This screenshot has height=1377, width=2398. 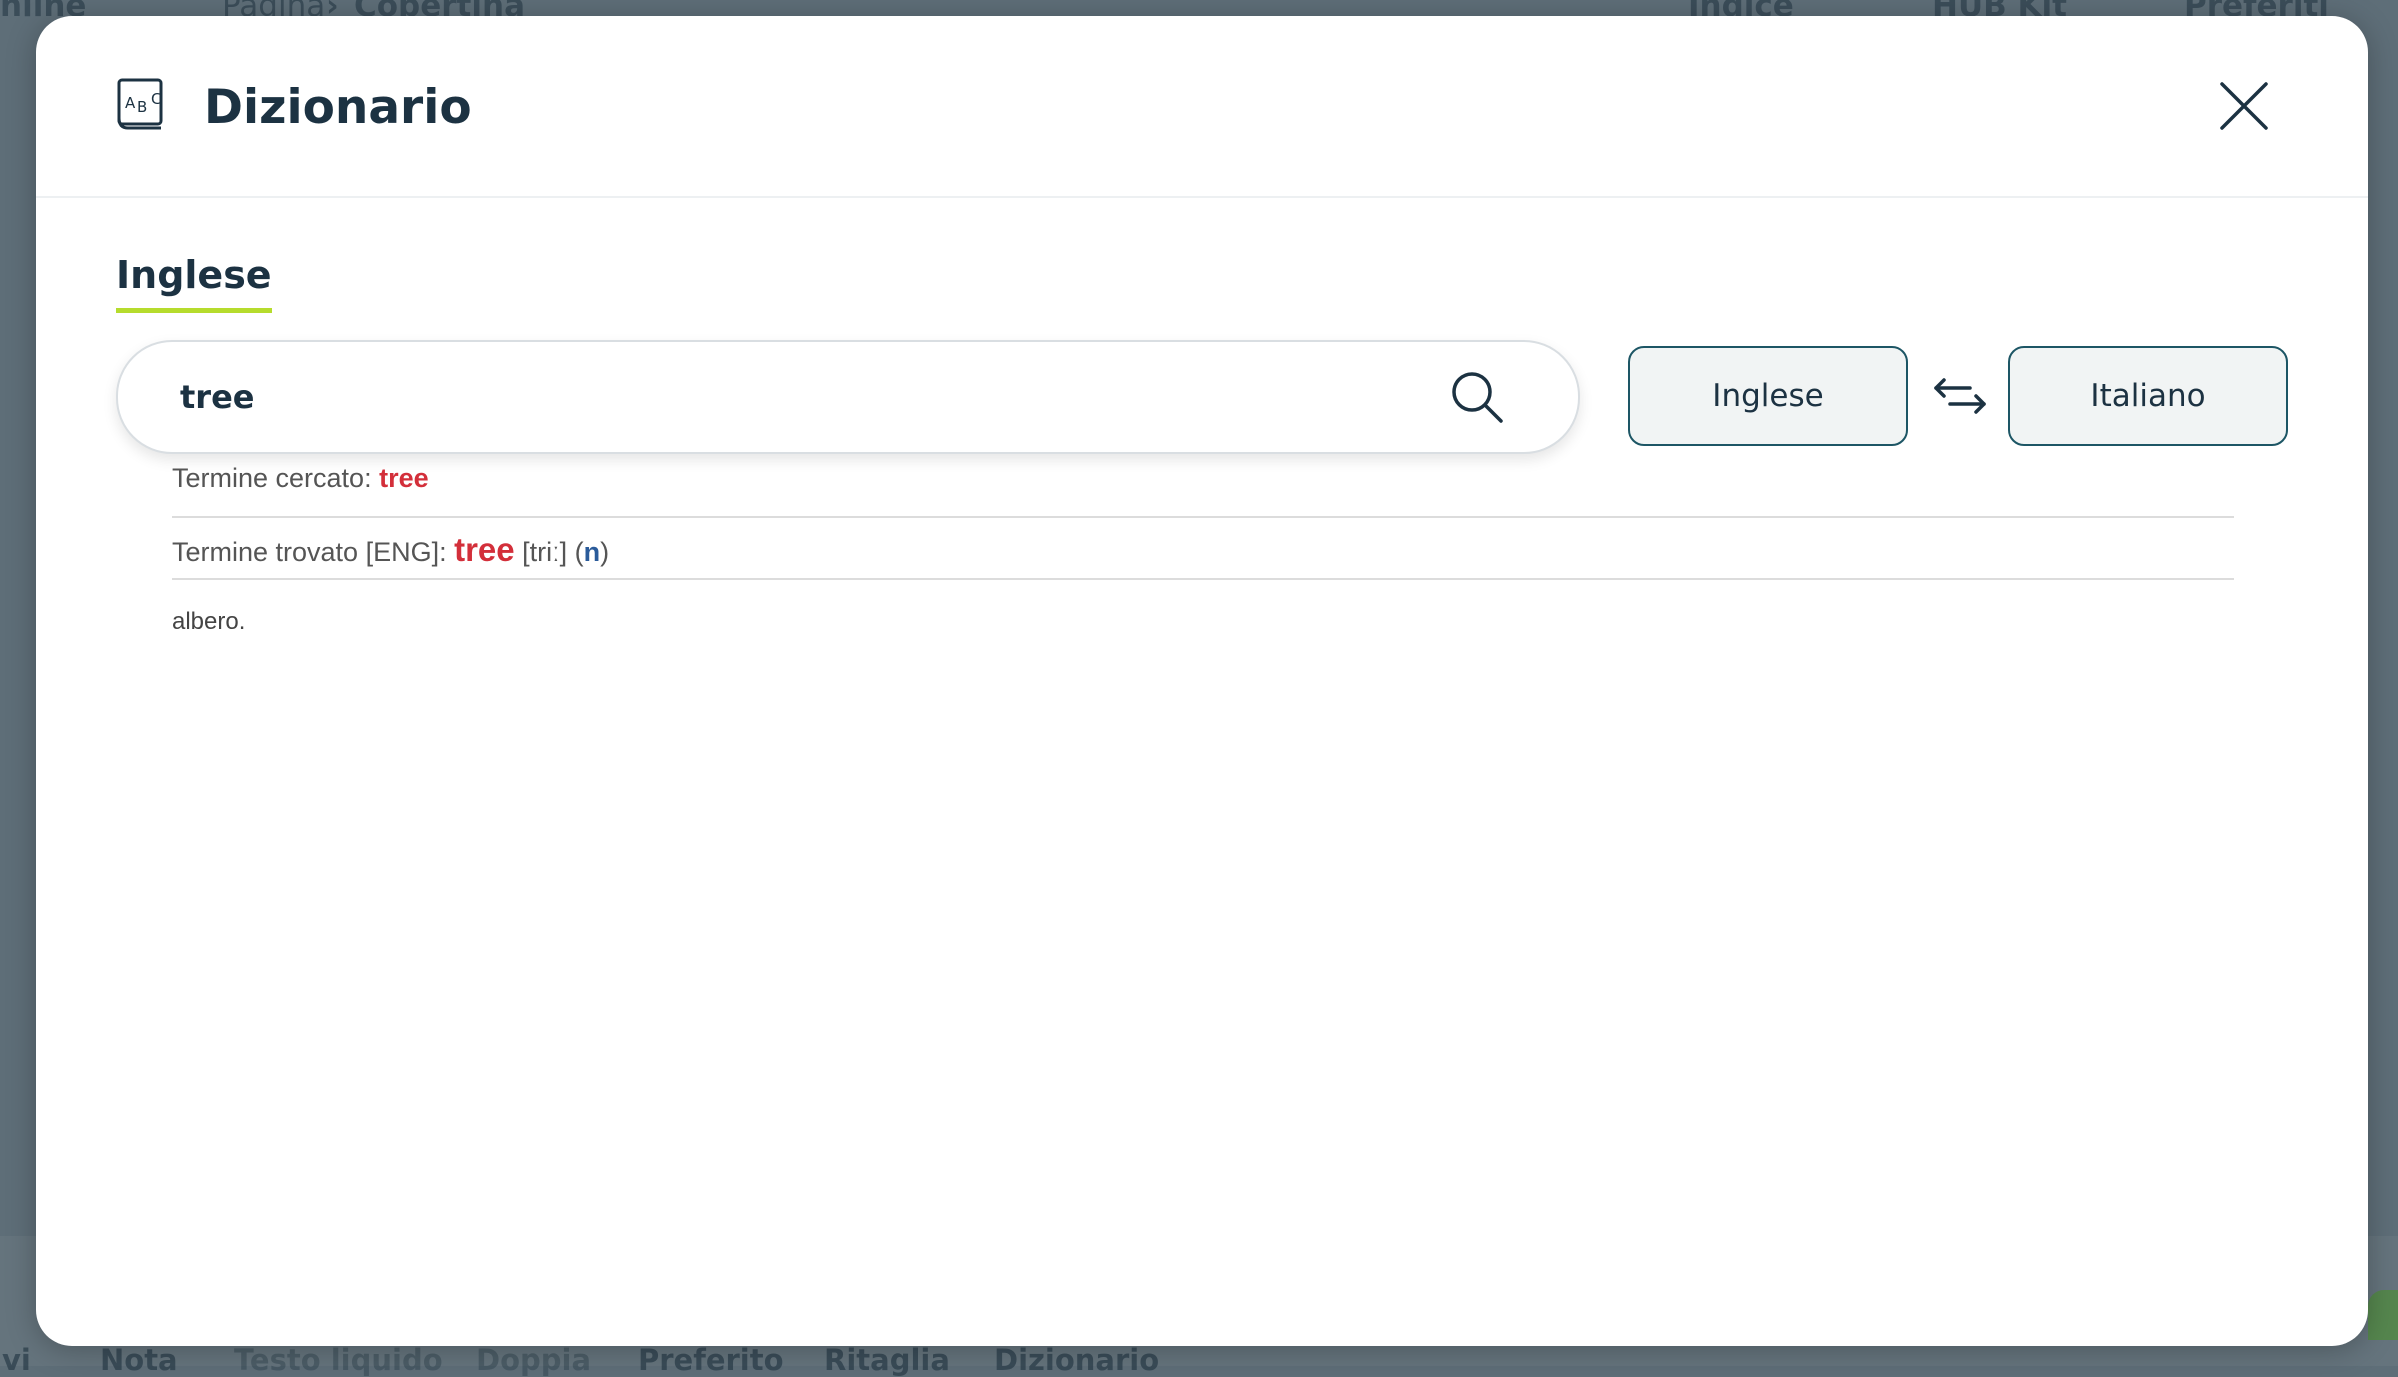 What do you see at coordinates (139, 1360) in the screenshot?
I see `bg-tab-nota: Nota` at bounding box center [139, 1360].